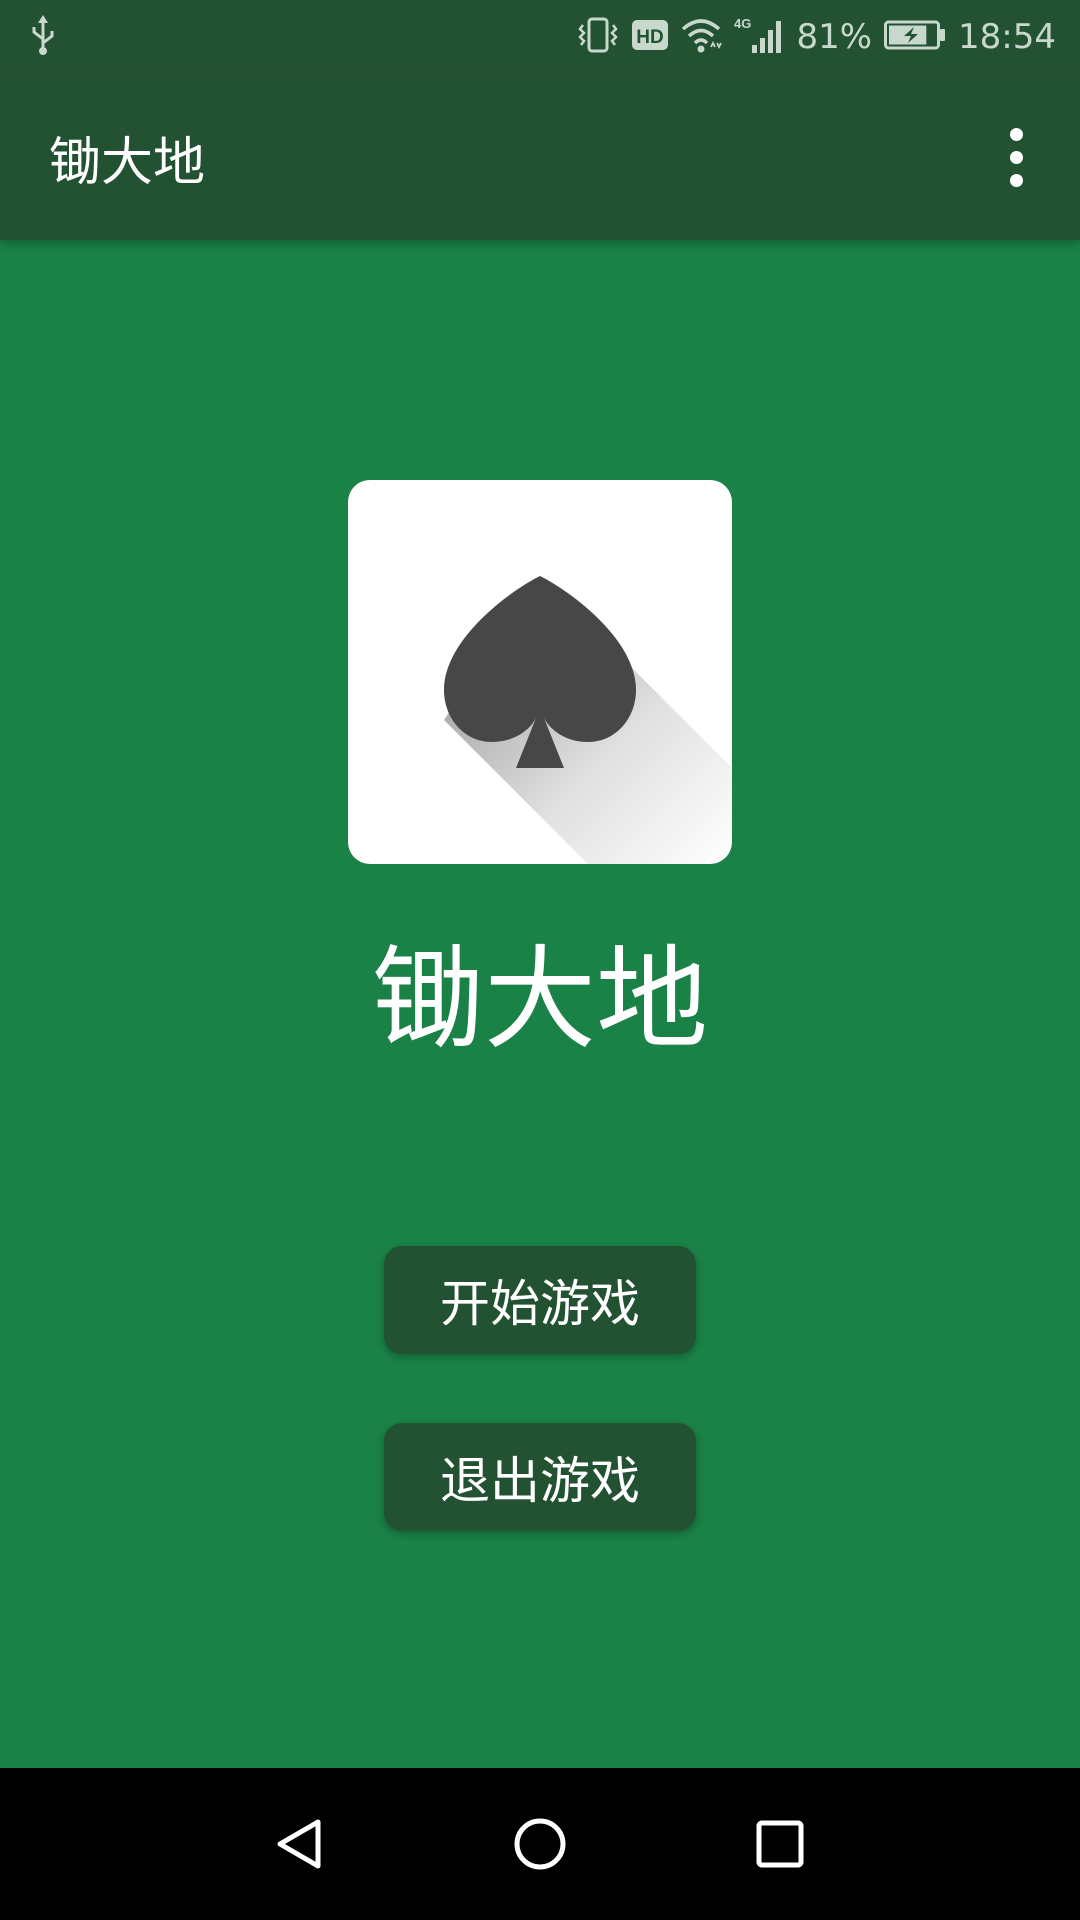  Describe the element at coordinates (300, 1844) in the screenshot. I see `back-triangle-icon` at that location.